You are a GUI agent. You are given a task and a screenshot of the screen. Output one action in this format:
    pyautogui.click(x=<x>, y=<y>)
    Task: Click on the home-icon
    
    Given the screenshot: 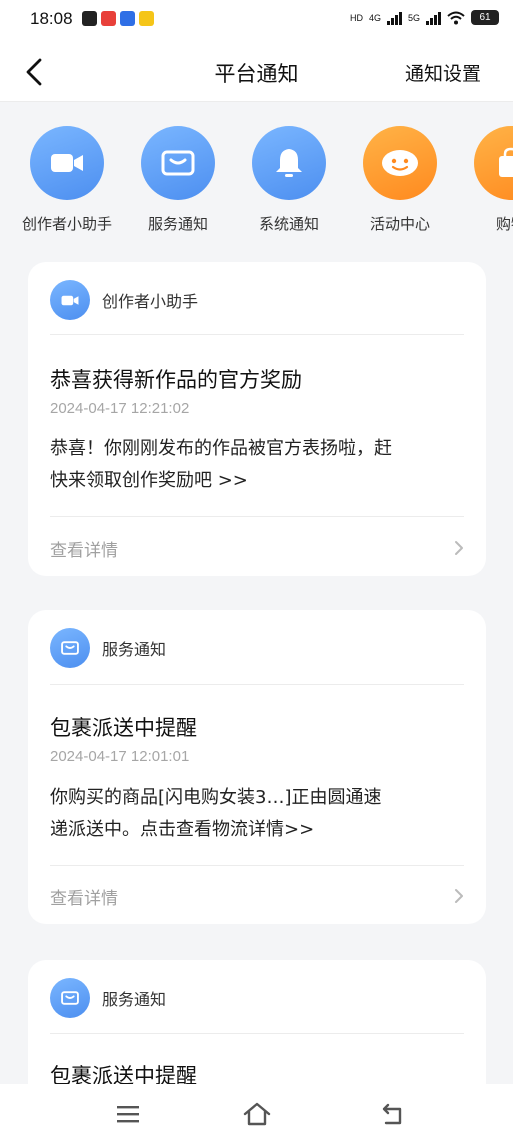 What is the action you would take?
    pyautogui.click(x=257, y=1114)
    